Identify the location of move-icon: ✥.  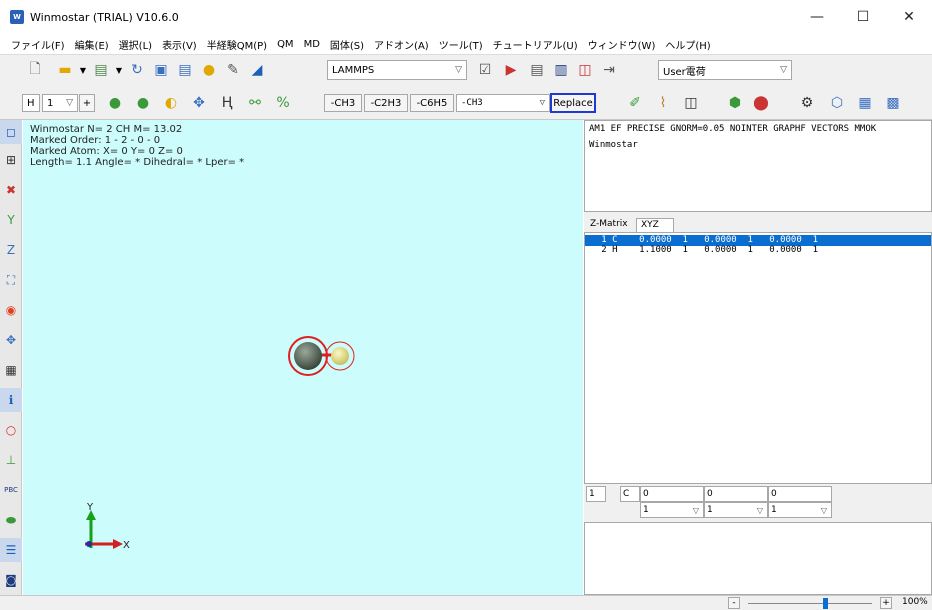
(199, 103).